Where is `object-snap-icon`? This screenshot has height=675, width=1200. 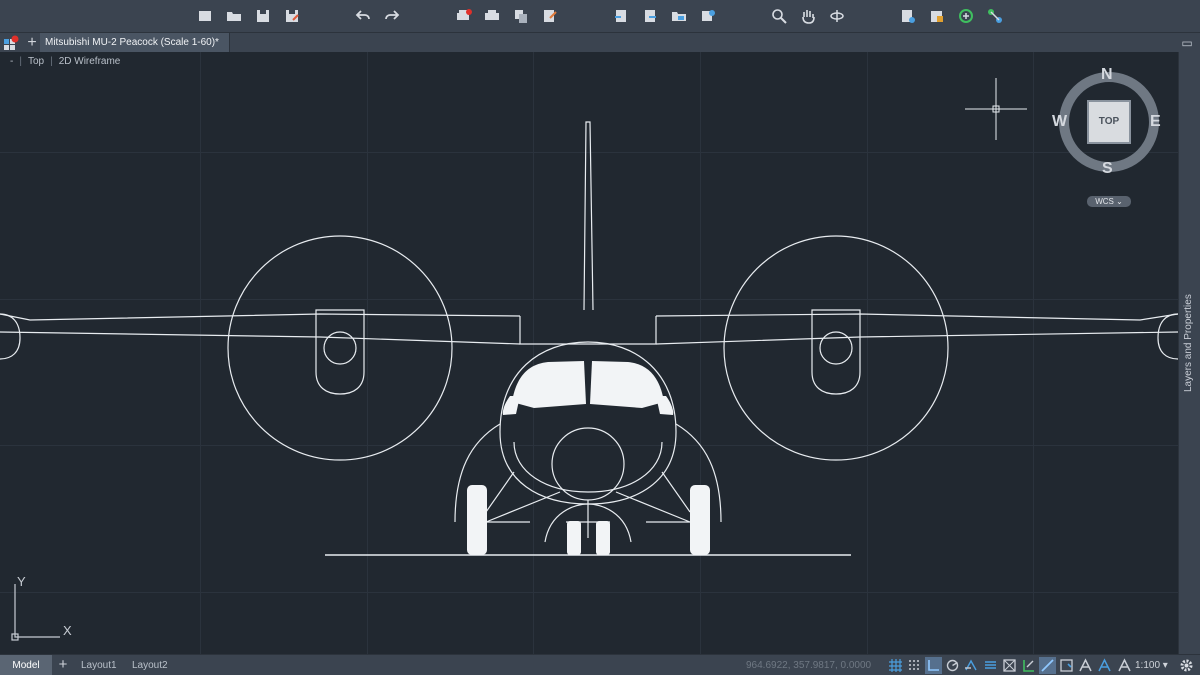
object-snap-icon is located at coordinates (1009, 665).